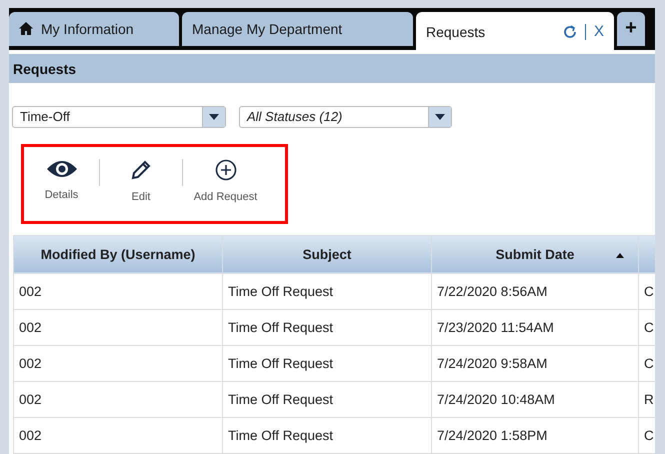 The image size is (665, 454). Describe the element at coordinates (535, 291) in the screenshot. I see `table-cell: 7/22/2020 8:56AM` at that location.